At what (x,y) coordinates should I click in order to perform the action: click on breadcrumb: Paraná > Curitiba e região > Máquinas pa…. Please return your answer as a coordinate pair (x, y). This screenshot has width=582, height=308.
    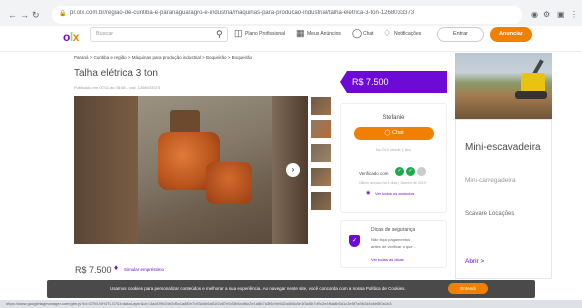
    Looking at the image, I should click on (163, 57).